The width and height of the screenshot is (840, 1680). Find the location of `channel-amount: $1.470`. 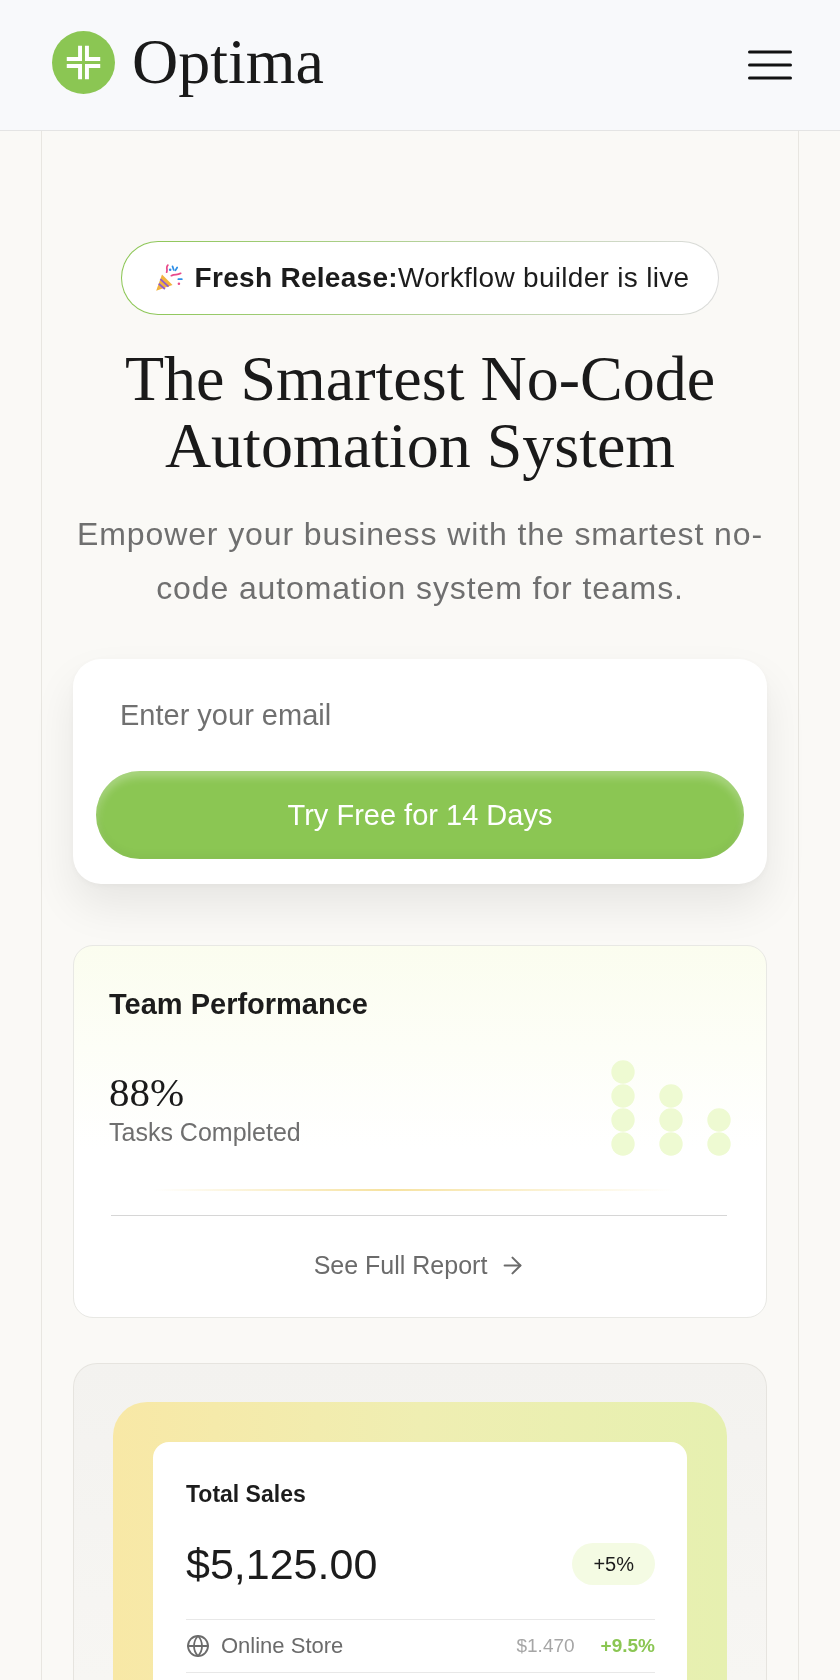

channel-amount: $1.470 is located at coordinates (545, 1646).